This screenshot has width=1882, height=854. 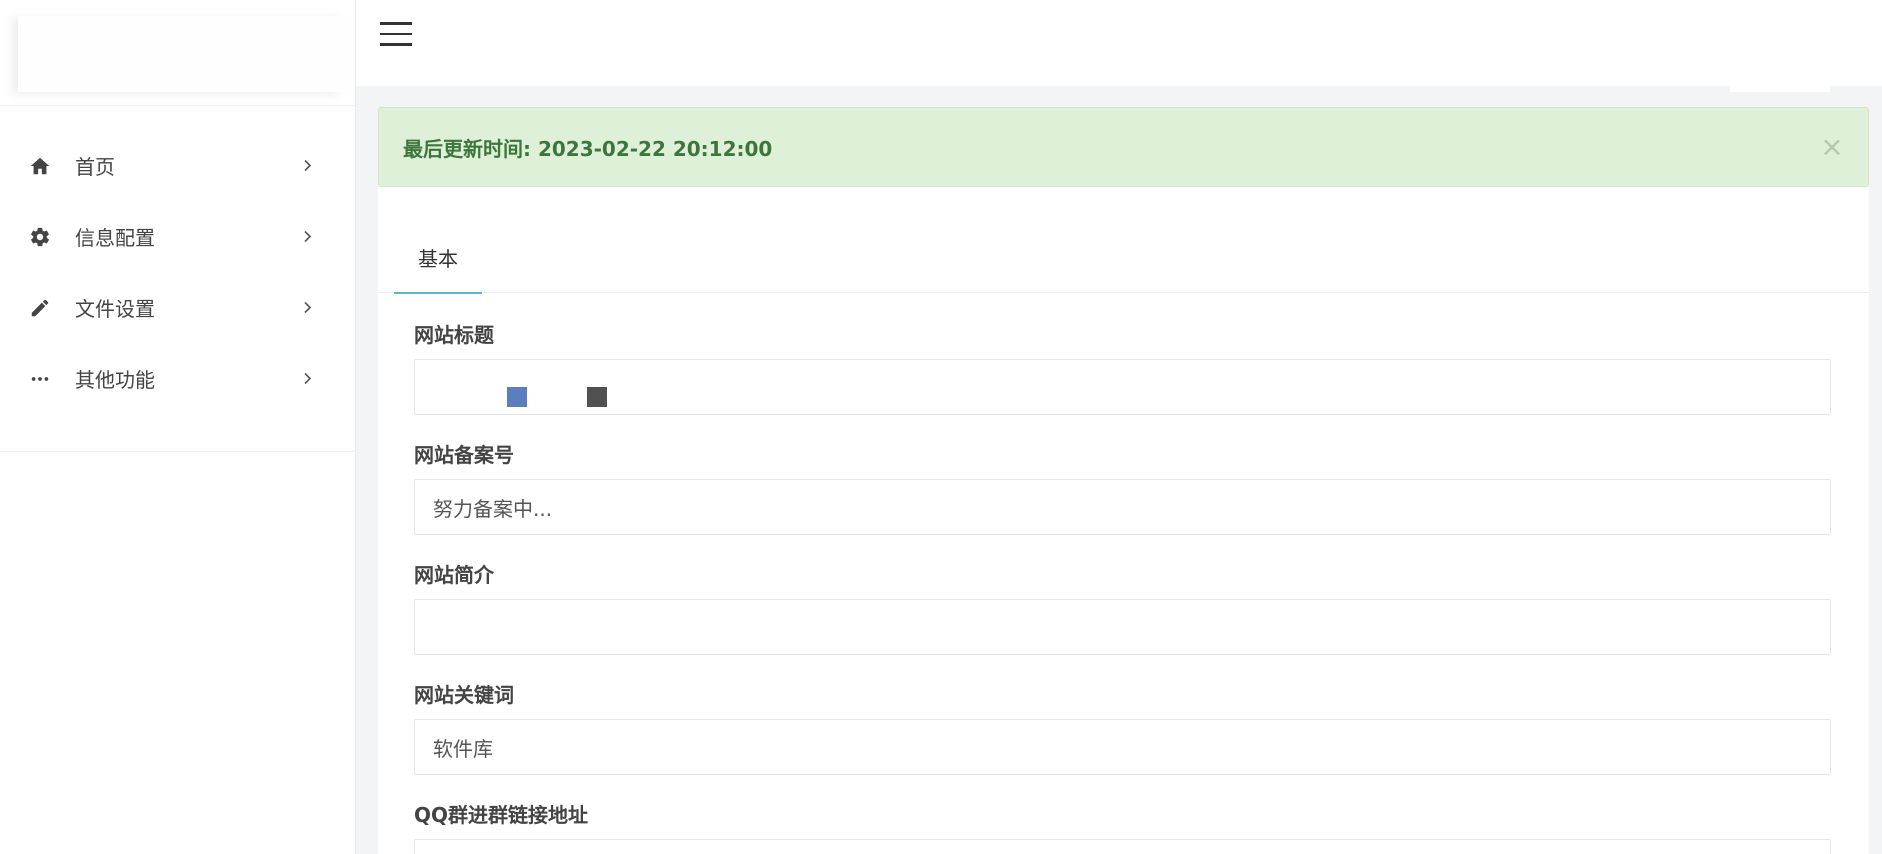 I want to click on alert-text: 最后更新时间: 2023-02-22 20:12:00, so click(x=588, y=148).